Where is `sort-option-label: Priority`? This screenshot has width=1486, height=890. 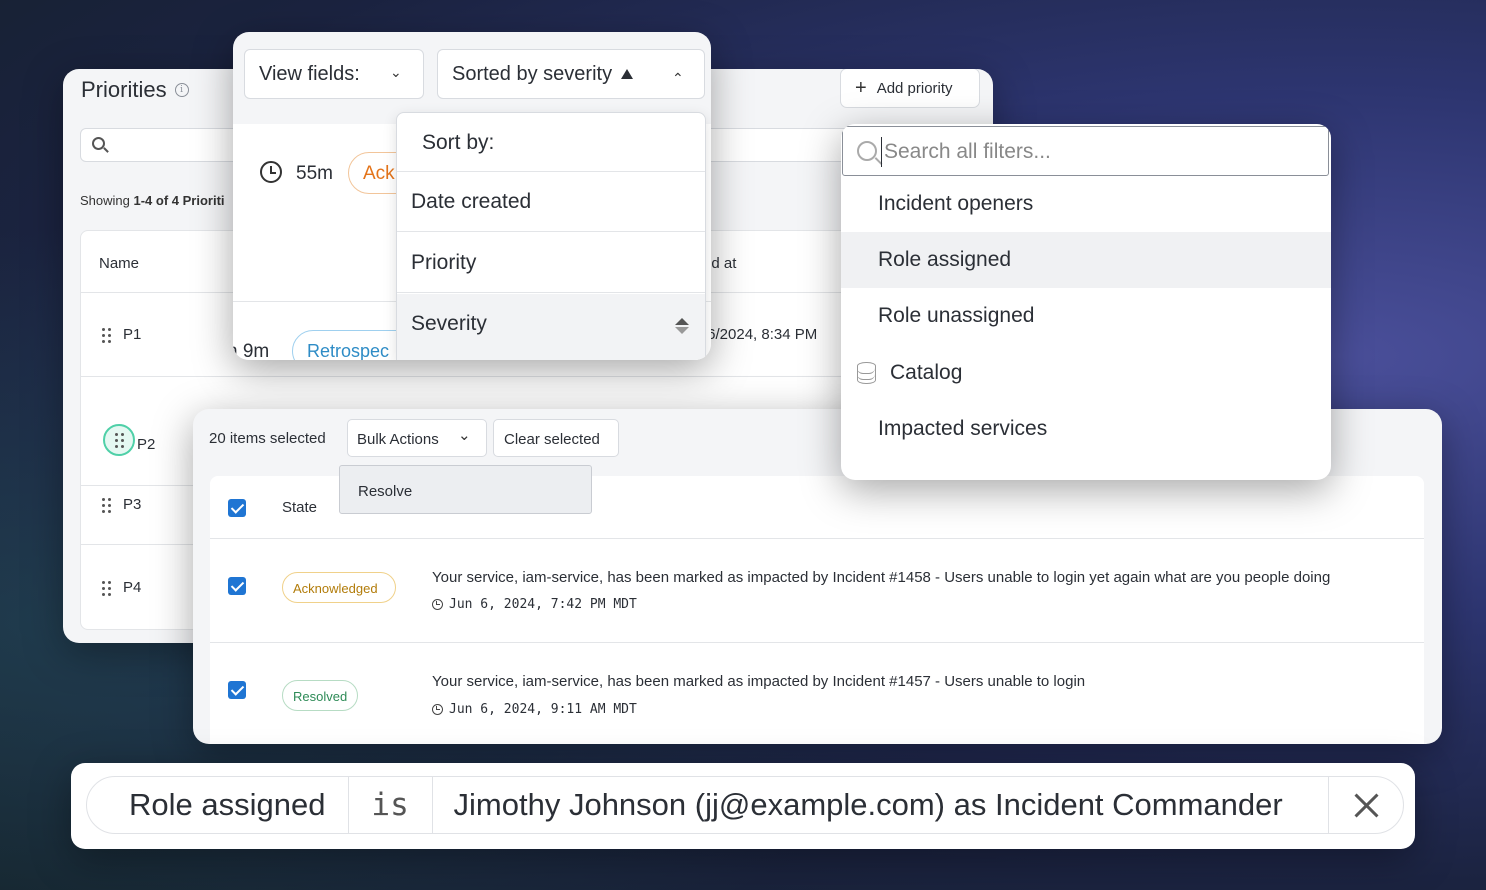 sort-option-label: Priority is located at coordinates (444, 262).